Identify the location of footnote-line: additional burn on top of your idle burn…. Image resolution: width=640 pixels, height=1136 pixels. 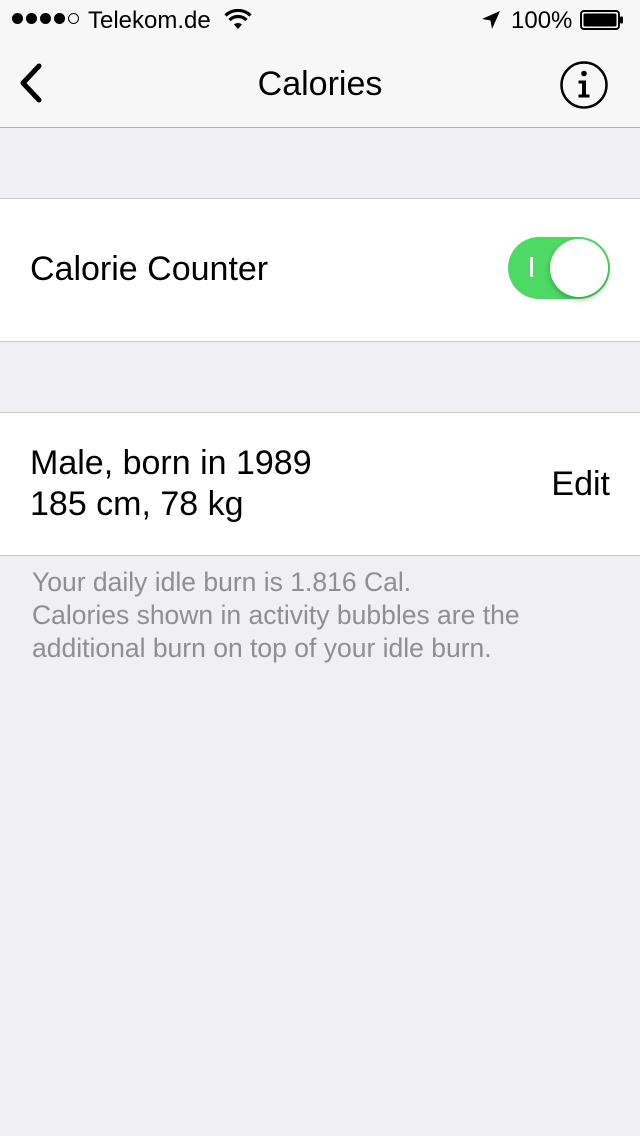
(262, 648).